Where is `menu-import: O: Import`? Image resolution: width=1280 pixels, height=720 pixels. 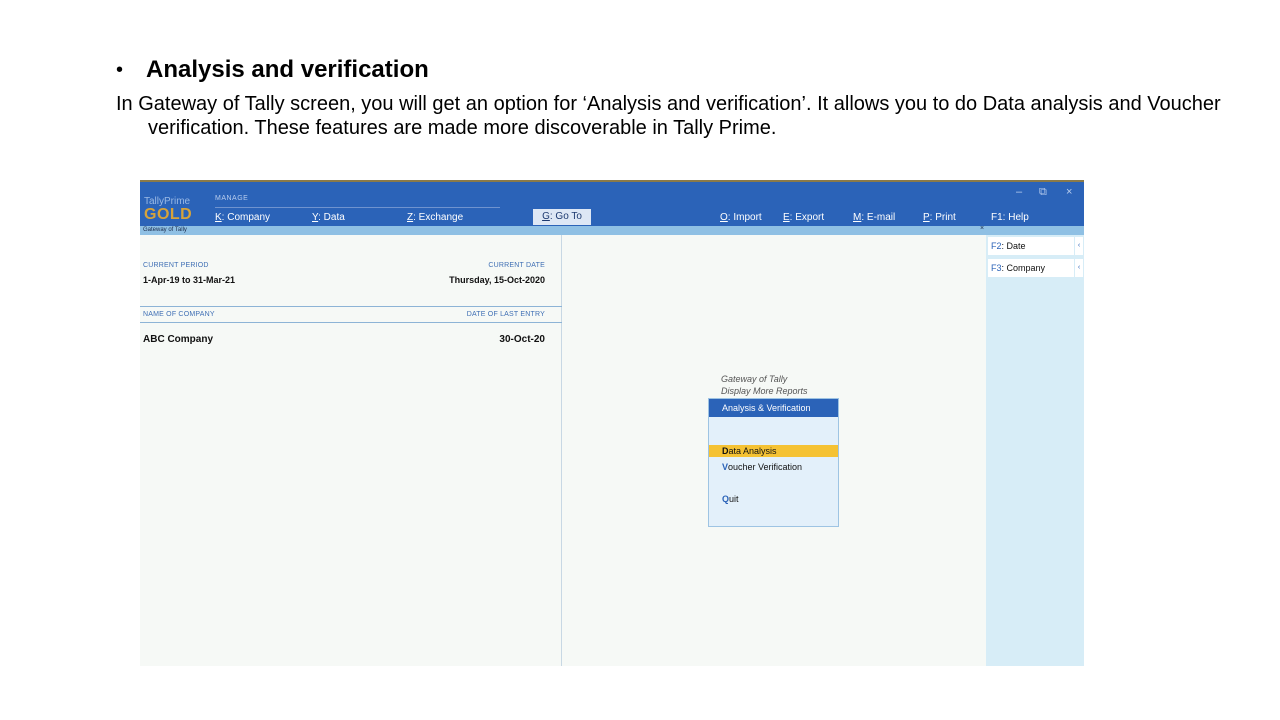
menu-import: O: Import is located at coordinates (741, 217).